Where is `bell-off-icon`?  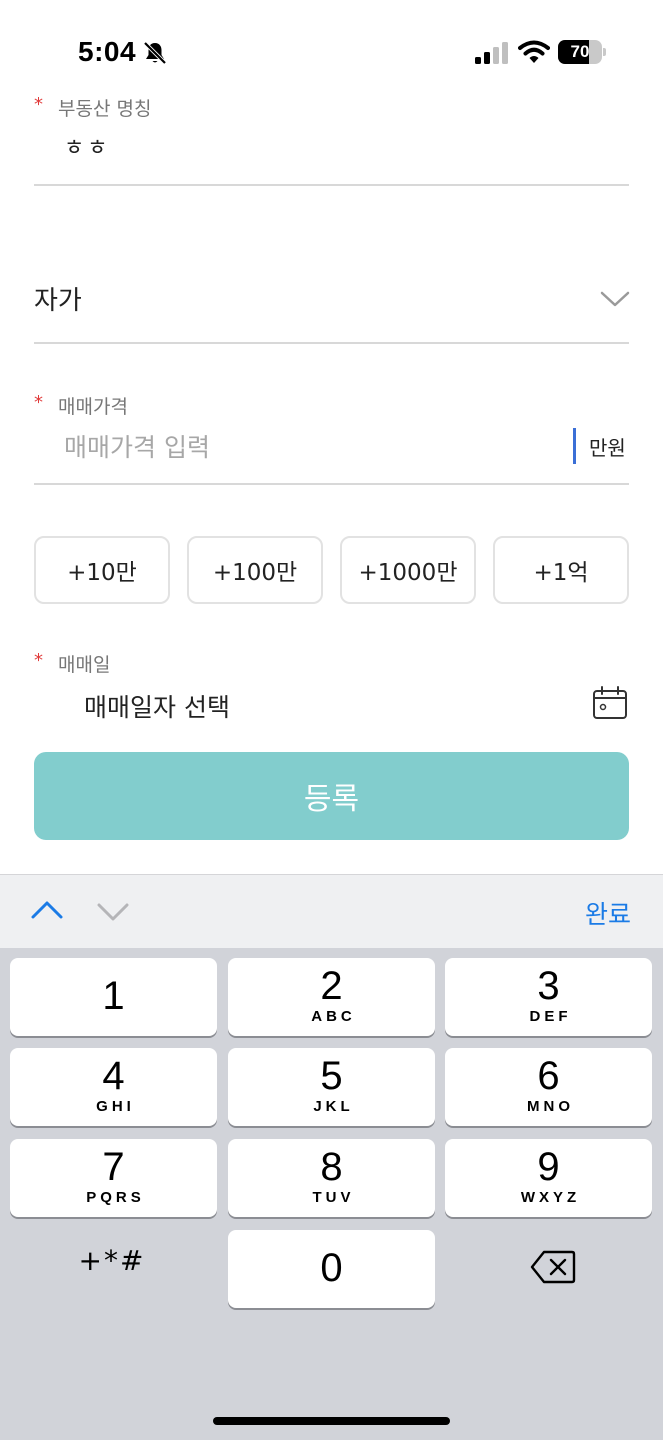 bell-off-icon is located at coordinates (155, 53).